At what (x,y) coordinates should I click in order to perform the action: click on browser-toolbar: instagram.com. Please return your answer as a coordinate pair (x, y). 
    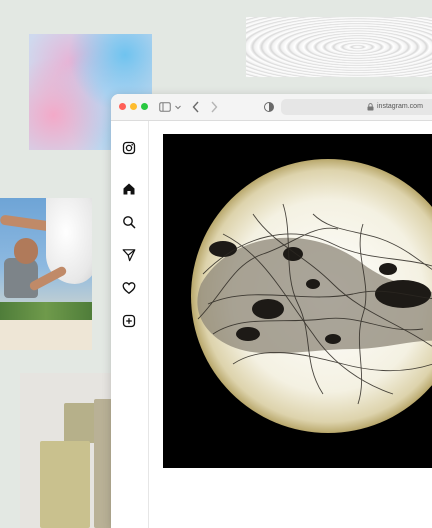
    Looking at the image, I should click on (271, 107).